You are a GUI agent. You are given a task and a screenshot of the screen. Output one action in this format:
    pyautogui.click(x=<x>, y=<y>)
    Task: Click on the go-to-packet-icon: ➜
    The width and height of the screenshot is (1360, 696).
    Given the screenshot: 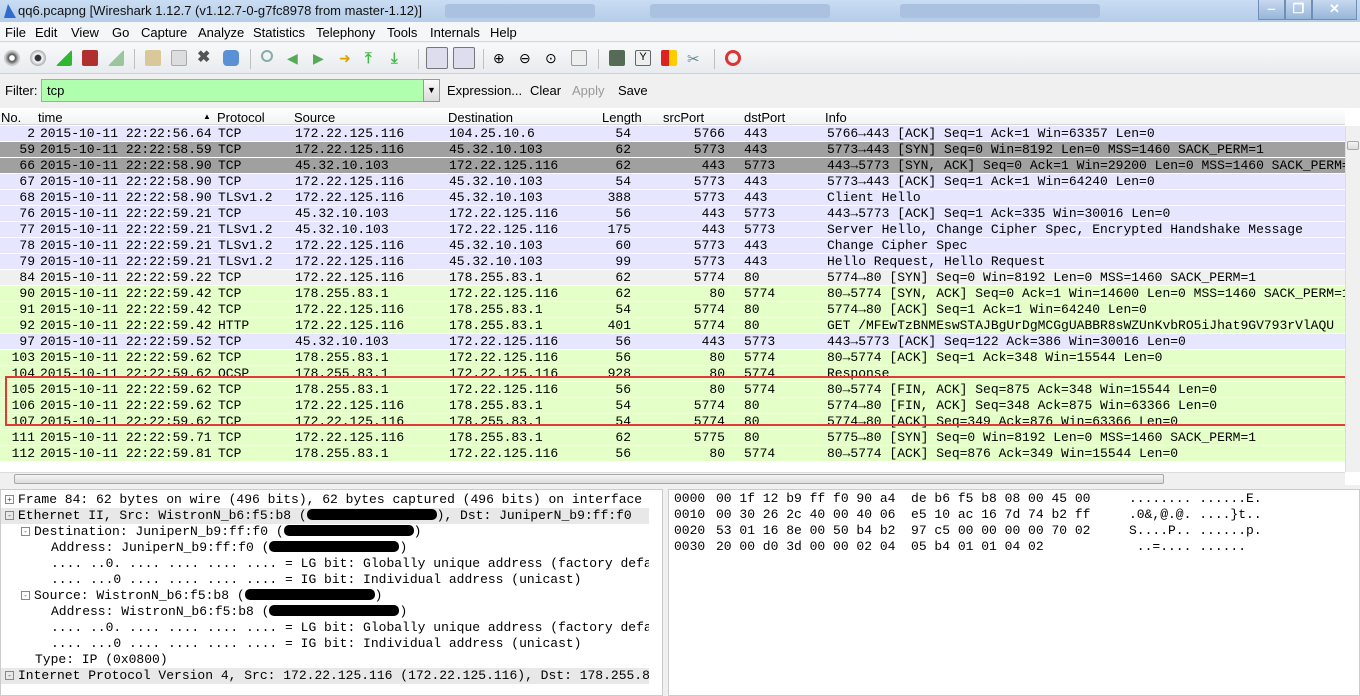 What is the action you would take?
    pyautogui.click(x=347, y=58)
    